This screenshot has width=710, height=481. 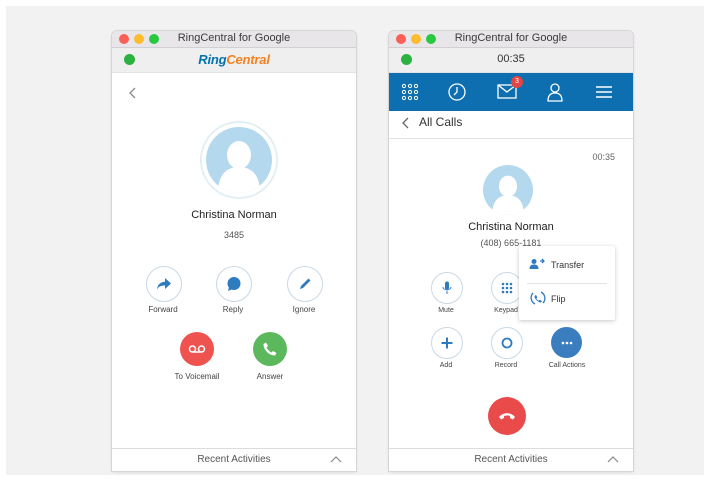 I want to click on end-call-button, so click(x=507, y=416).